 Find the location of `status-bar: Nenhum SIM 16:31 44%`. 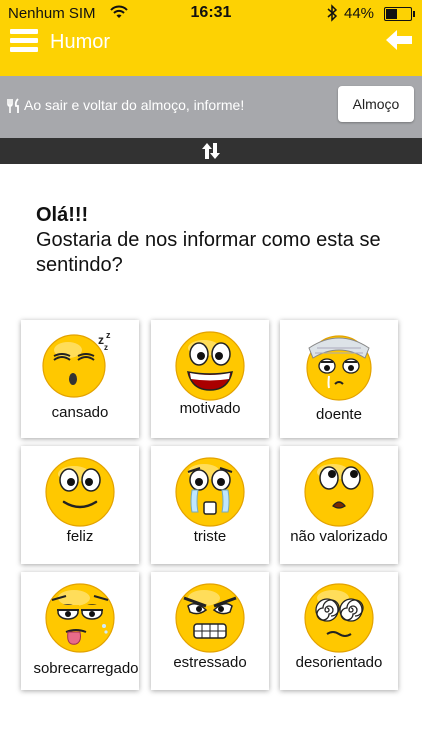

status-bar: Nenhum SIM 16:31 44% is located at coordinates (211, 14).